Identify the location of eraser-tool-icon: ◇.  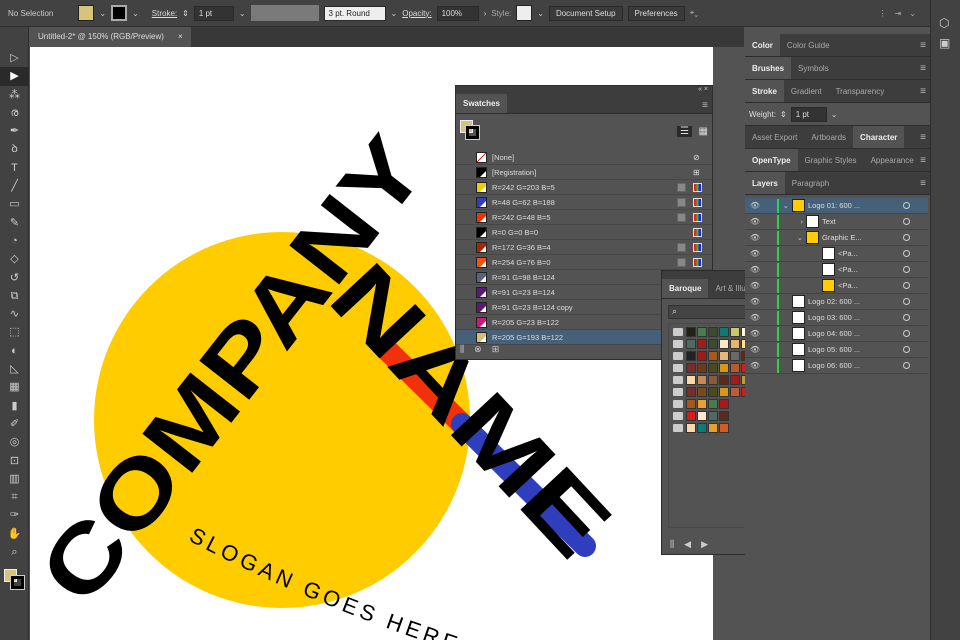
(14, 259).